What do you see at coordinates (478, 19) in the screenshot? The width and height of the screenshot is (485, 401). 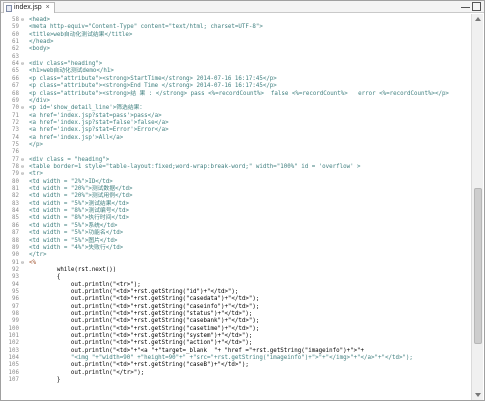 I see `scroll-up-arrow-icon` at bounding box center [478, 19].